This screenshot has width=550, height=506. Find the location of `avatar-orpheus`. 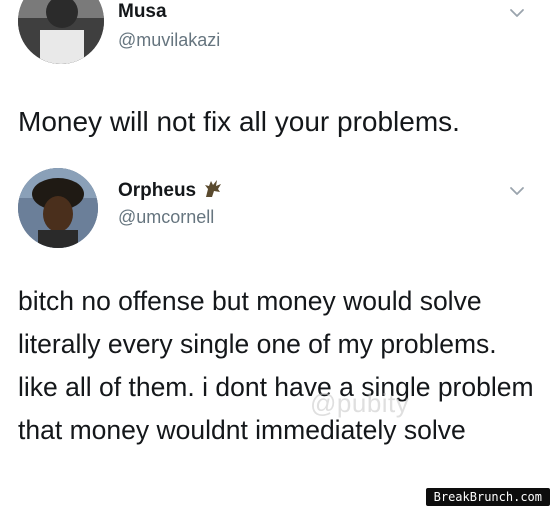

avatar-orpheus is located at coordinates (58, 208).